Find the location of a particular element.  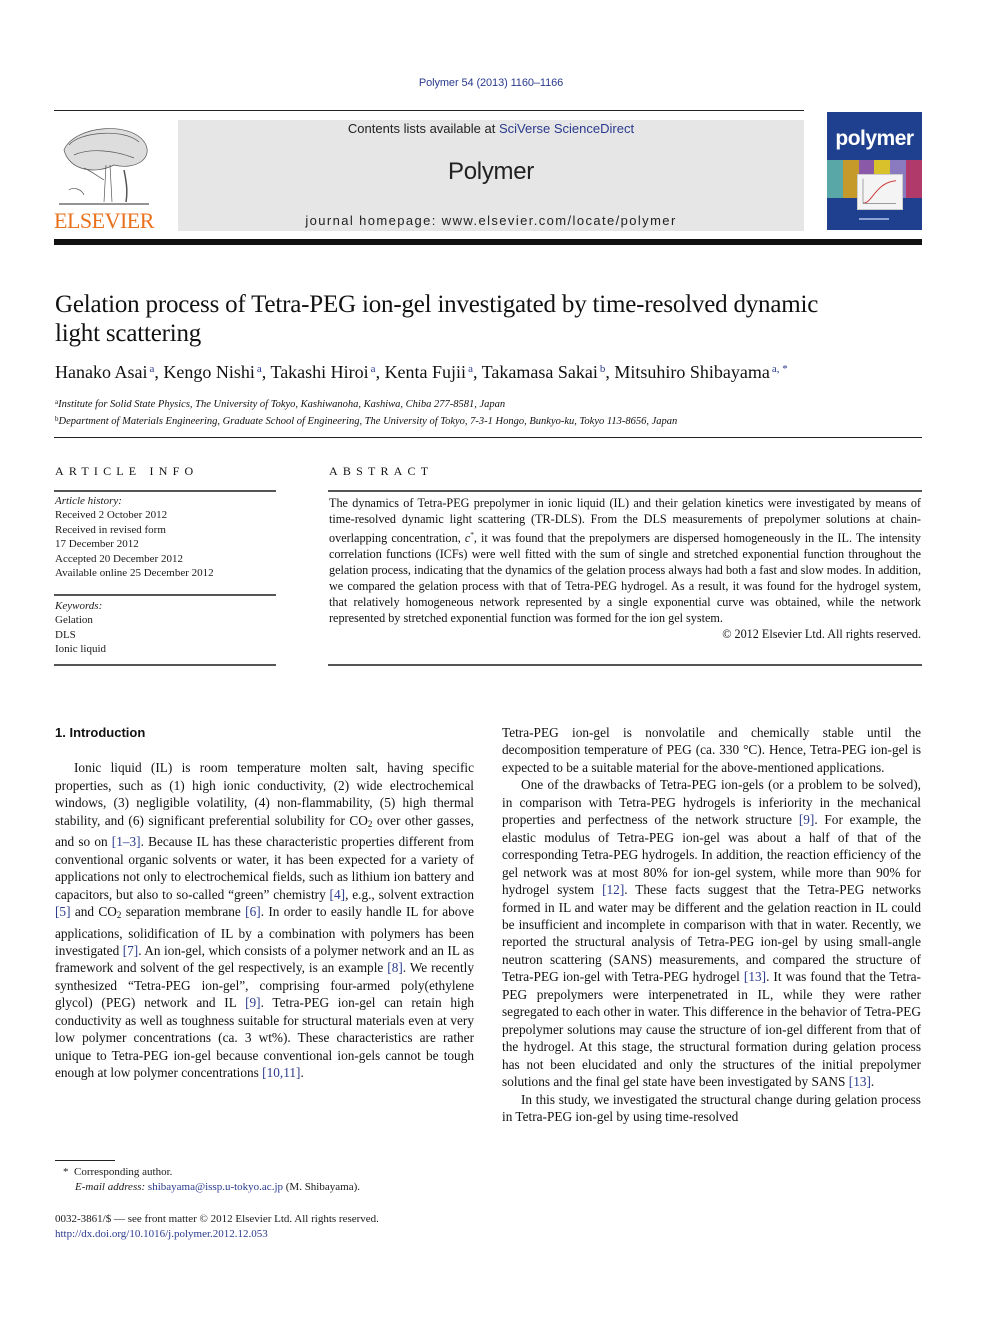

citation-link: [10,11] is located at coordinates (281, 1072).